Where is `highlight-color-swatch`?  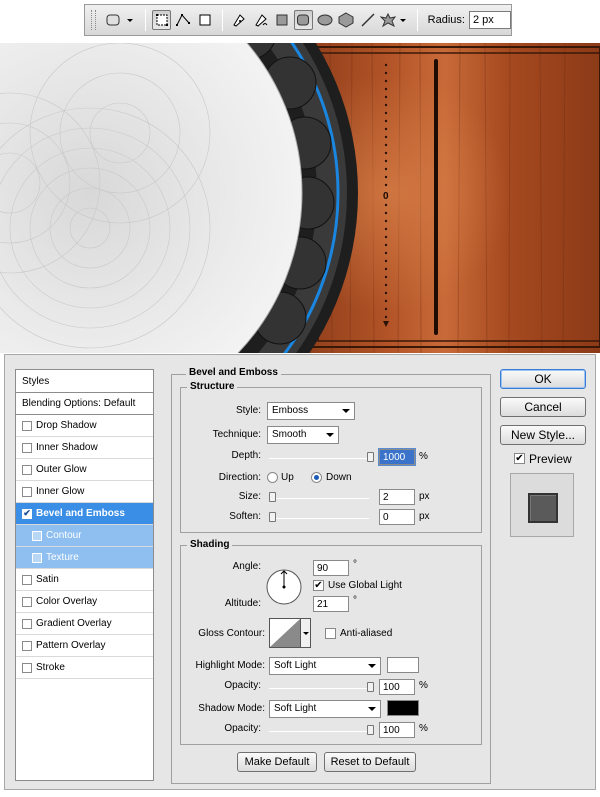
highlight-color-swatch is located at coordinates (403, 665).